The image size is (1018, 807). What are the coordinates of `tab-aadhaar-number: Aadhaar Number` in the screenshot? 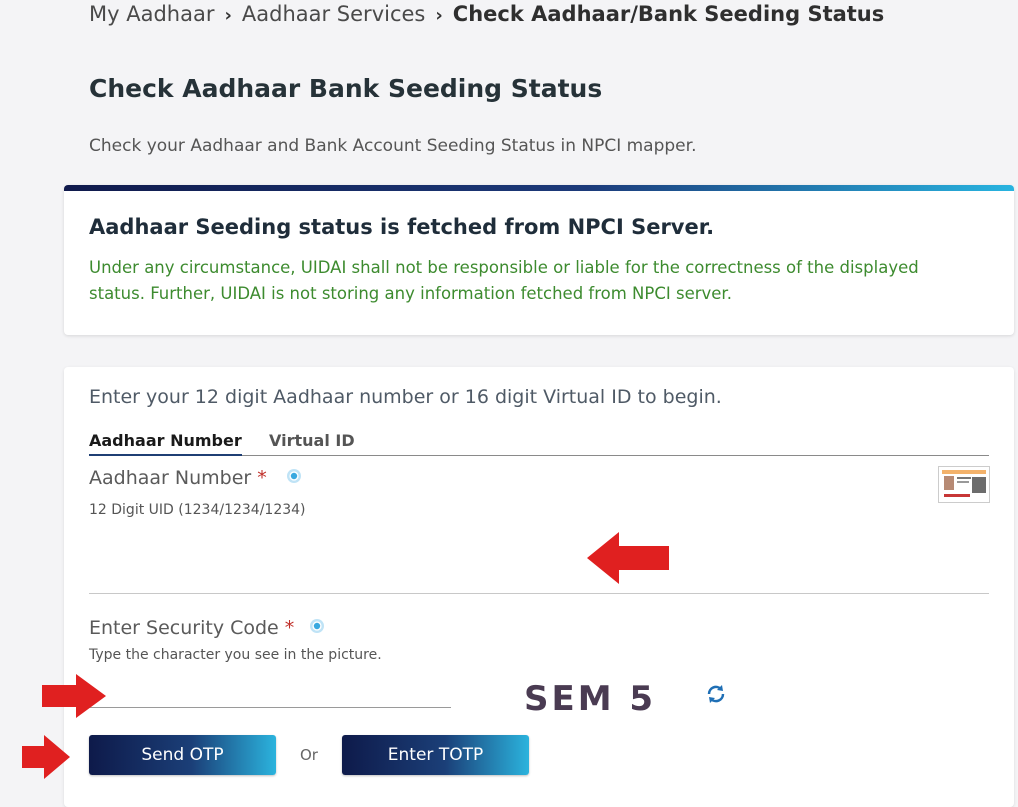 It's located at (165, 443).